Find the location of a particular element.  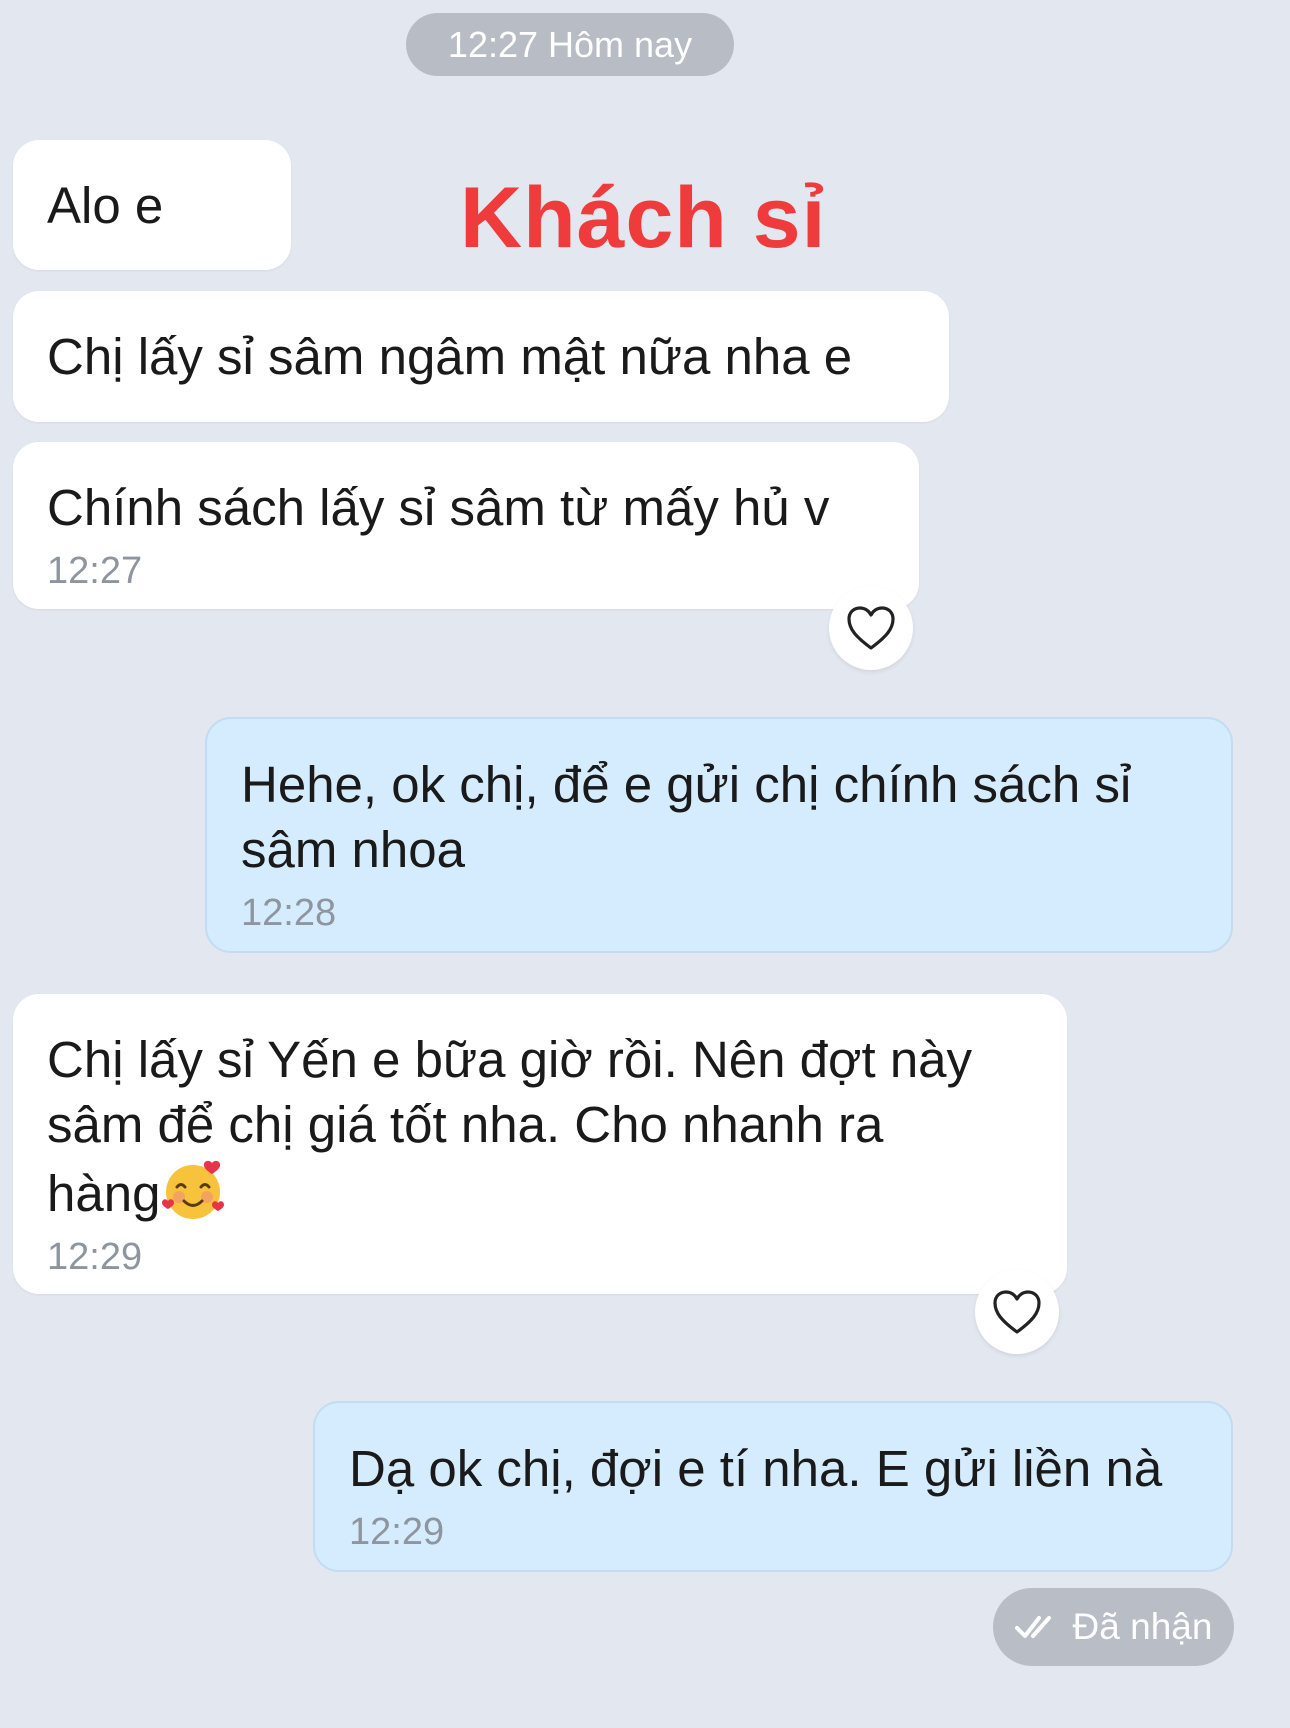

delivery-status-badge: Đã nhận is located at coordinates (1113, 1627).